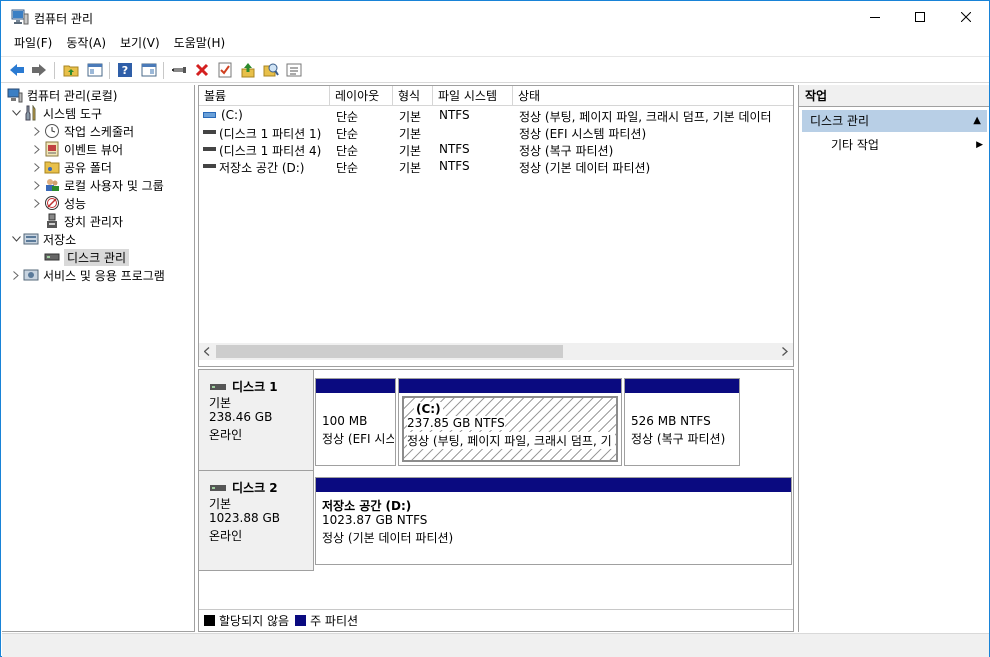  I want to click on menu-action: 동작(A), so click(86, 43).